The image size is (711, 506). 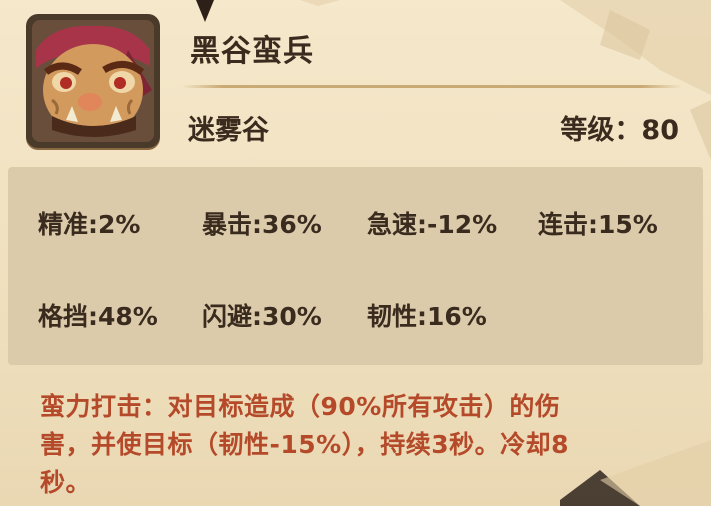 What do you see at coordinates (619, 130) in the screenshot?
I see `unit-level: 等级：80` at bounding box center [619, 130].